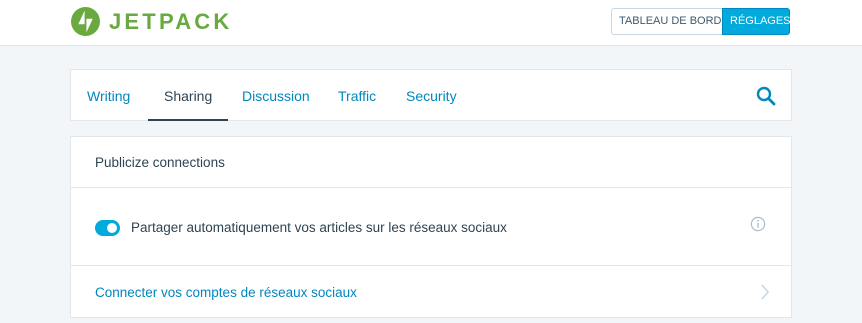 This screenshot has height=323, width=862. I want to click on connect-accounts-link: Connecter vos comptes de réseaux sociaux, so click(226, 293).